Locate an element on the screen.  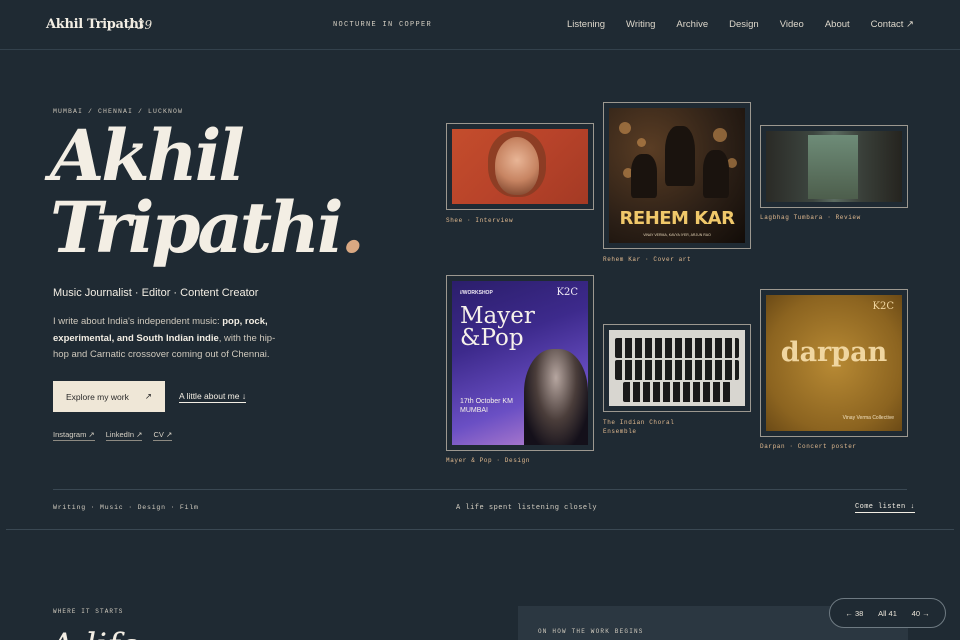
header-tagline: NOCTURNE IN COPPER is located at coordinates (383, 25).